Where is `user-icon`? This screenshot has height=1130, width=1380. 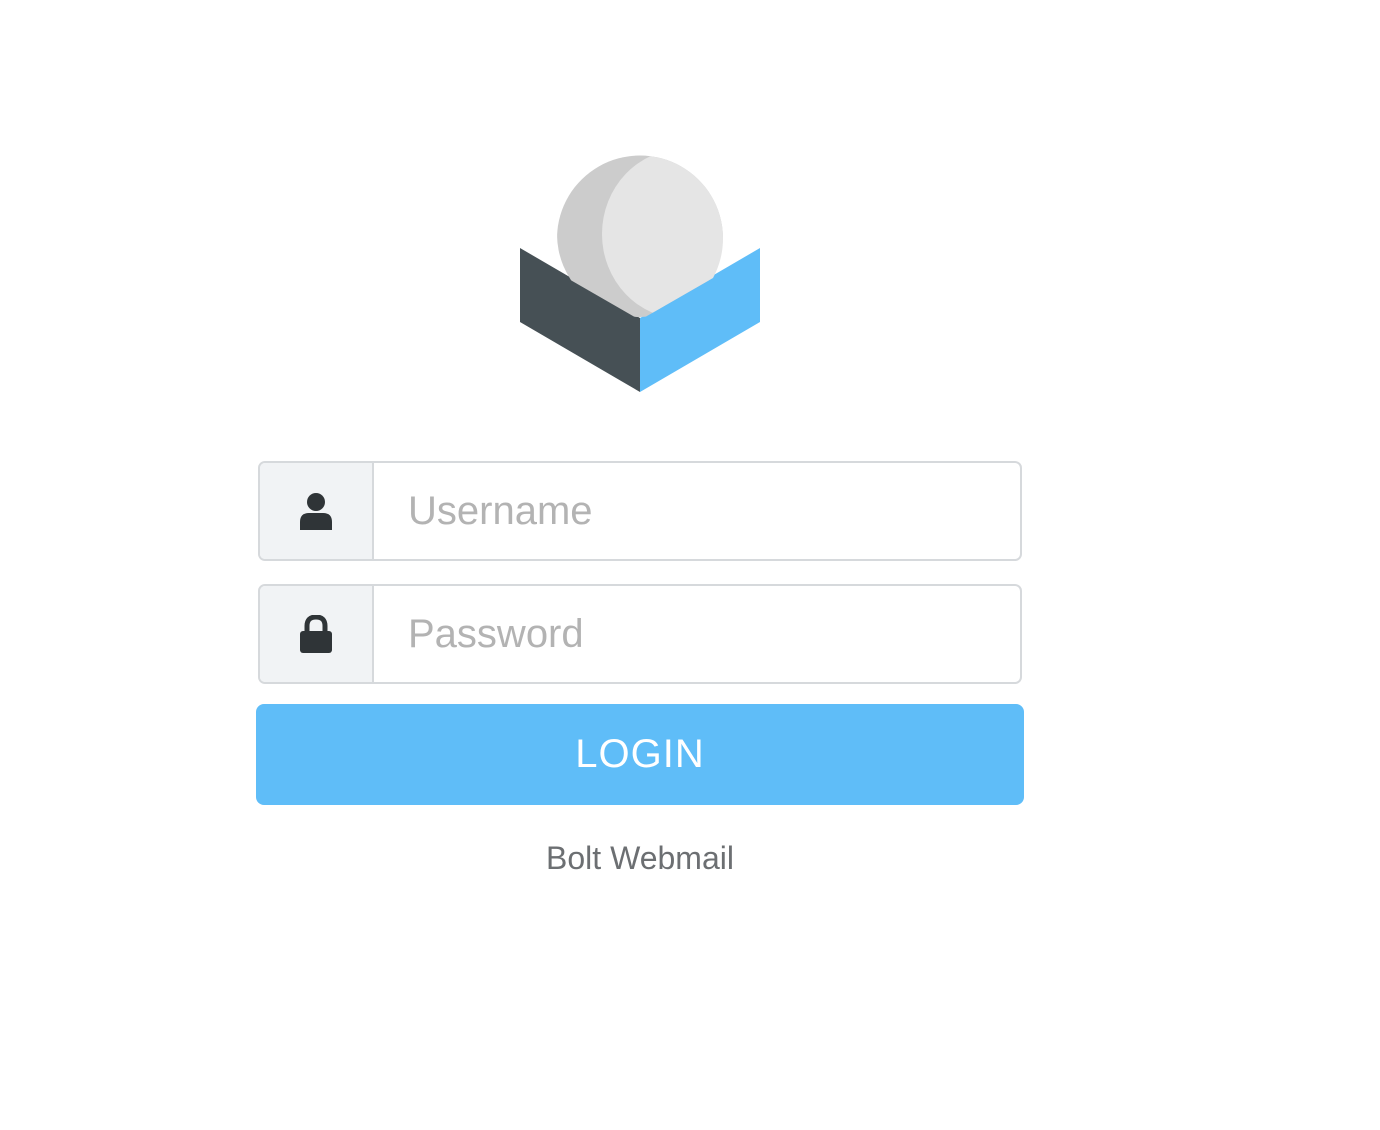
user-icon is located at coordinates (316, 511).